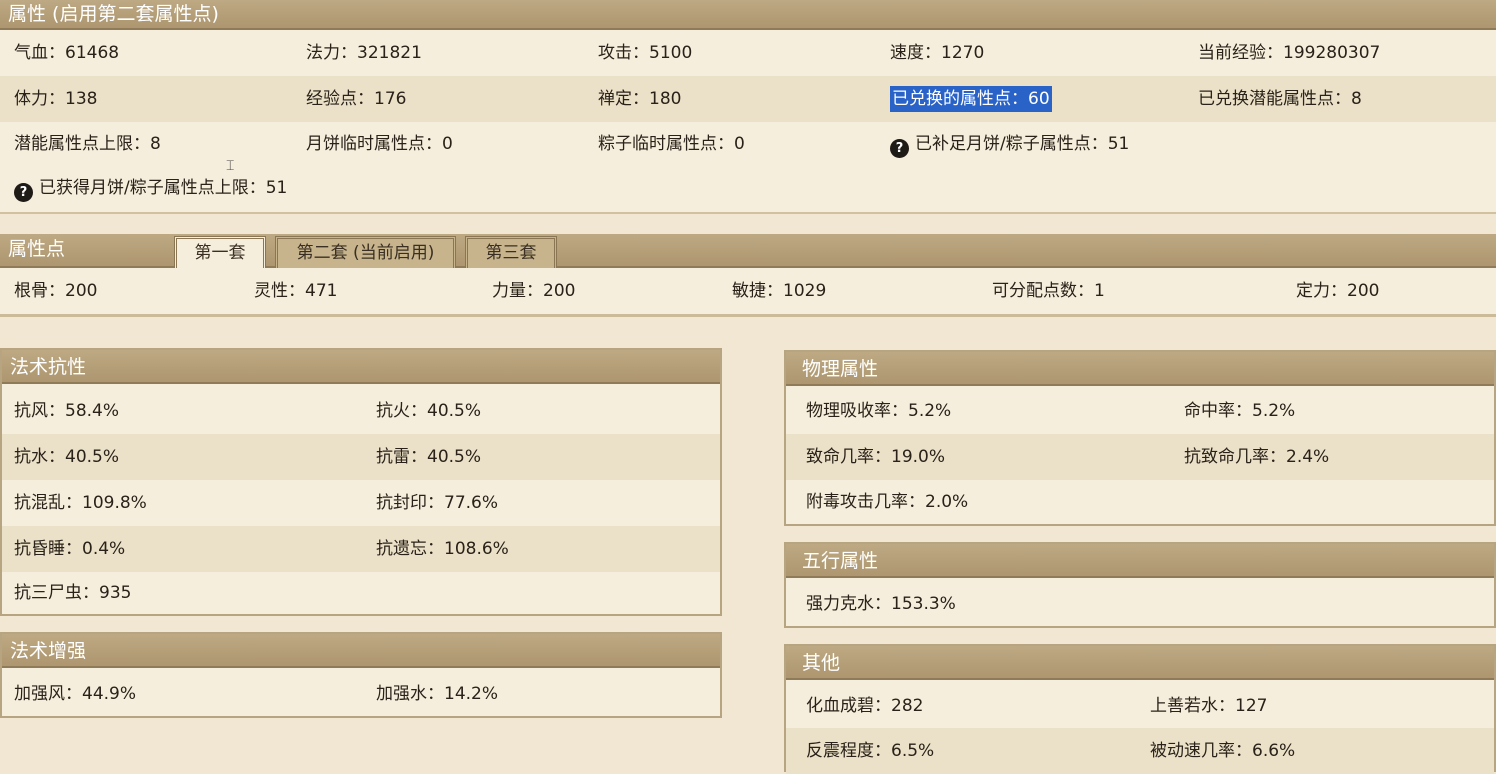 Image resolution: width=1496 pixels, height=774 pixels. Describe the element at coordinates (361, 694) in the screenshot. I see `list-item: 加强风：44.9% 加强水：14.2%` at that location.